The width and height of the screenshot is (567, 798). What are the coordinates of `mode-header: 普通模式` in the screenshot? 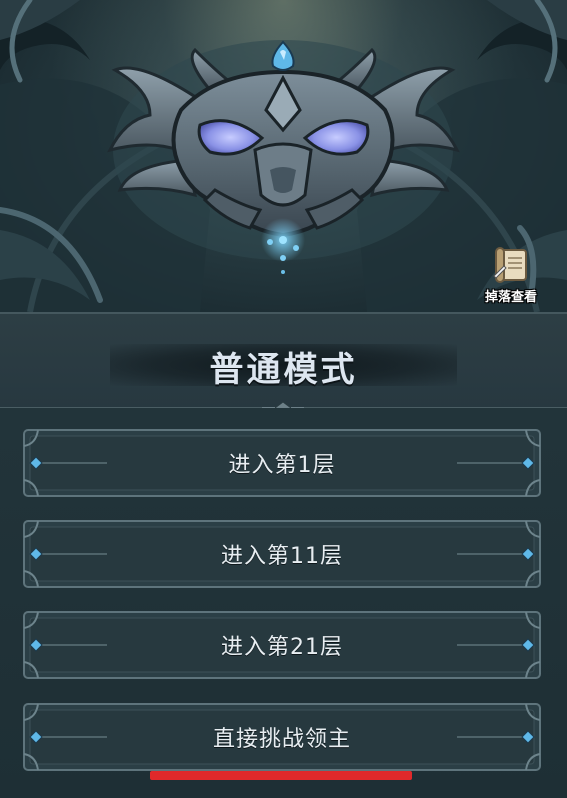 It's located at (283, 363).